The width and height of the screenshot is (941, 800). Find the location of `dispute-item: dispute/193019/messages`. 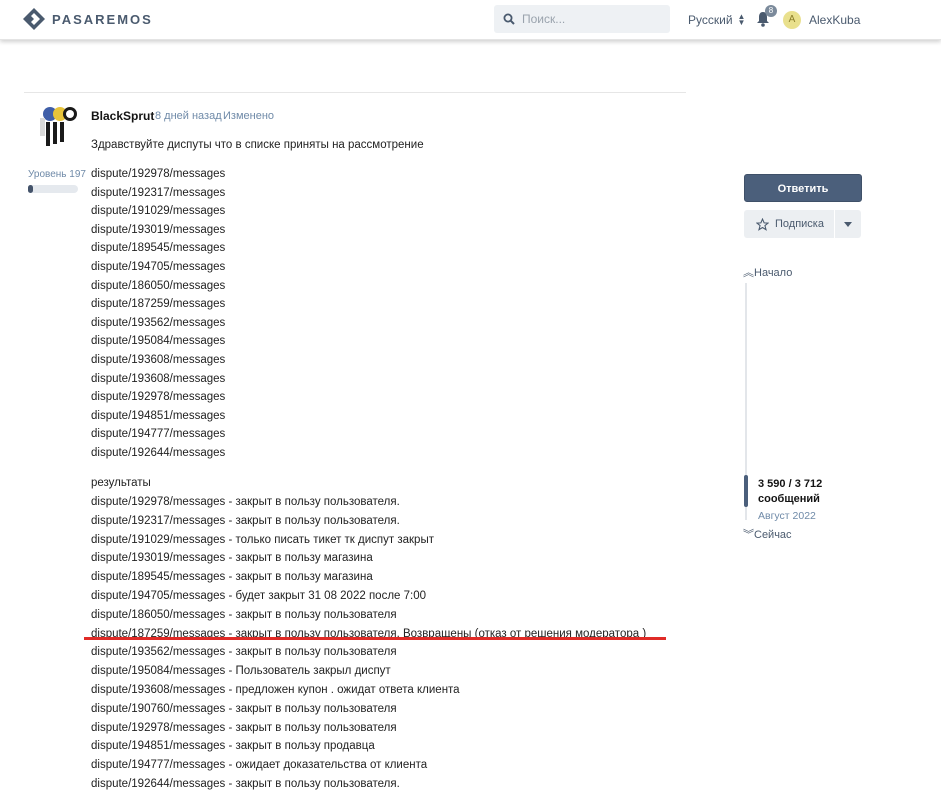

dispute-item: dispute/193019/messages is located at coordinates (158, 229).